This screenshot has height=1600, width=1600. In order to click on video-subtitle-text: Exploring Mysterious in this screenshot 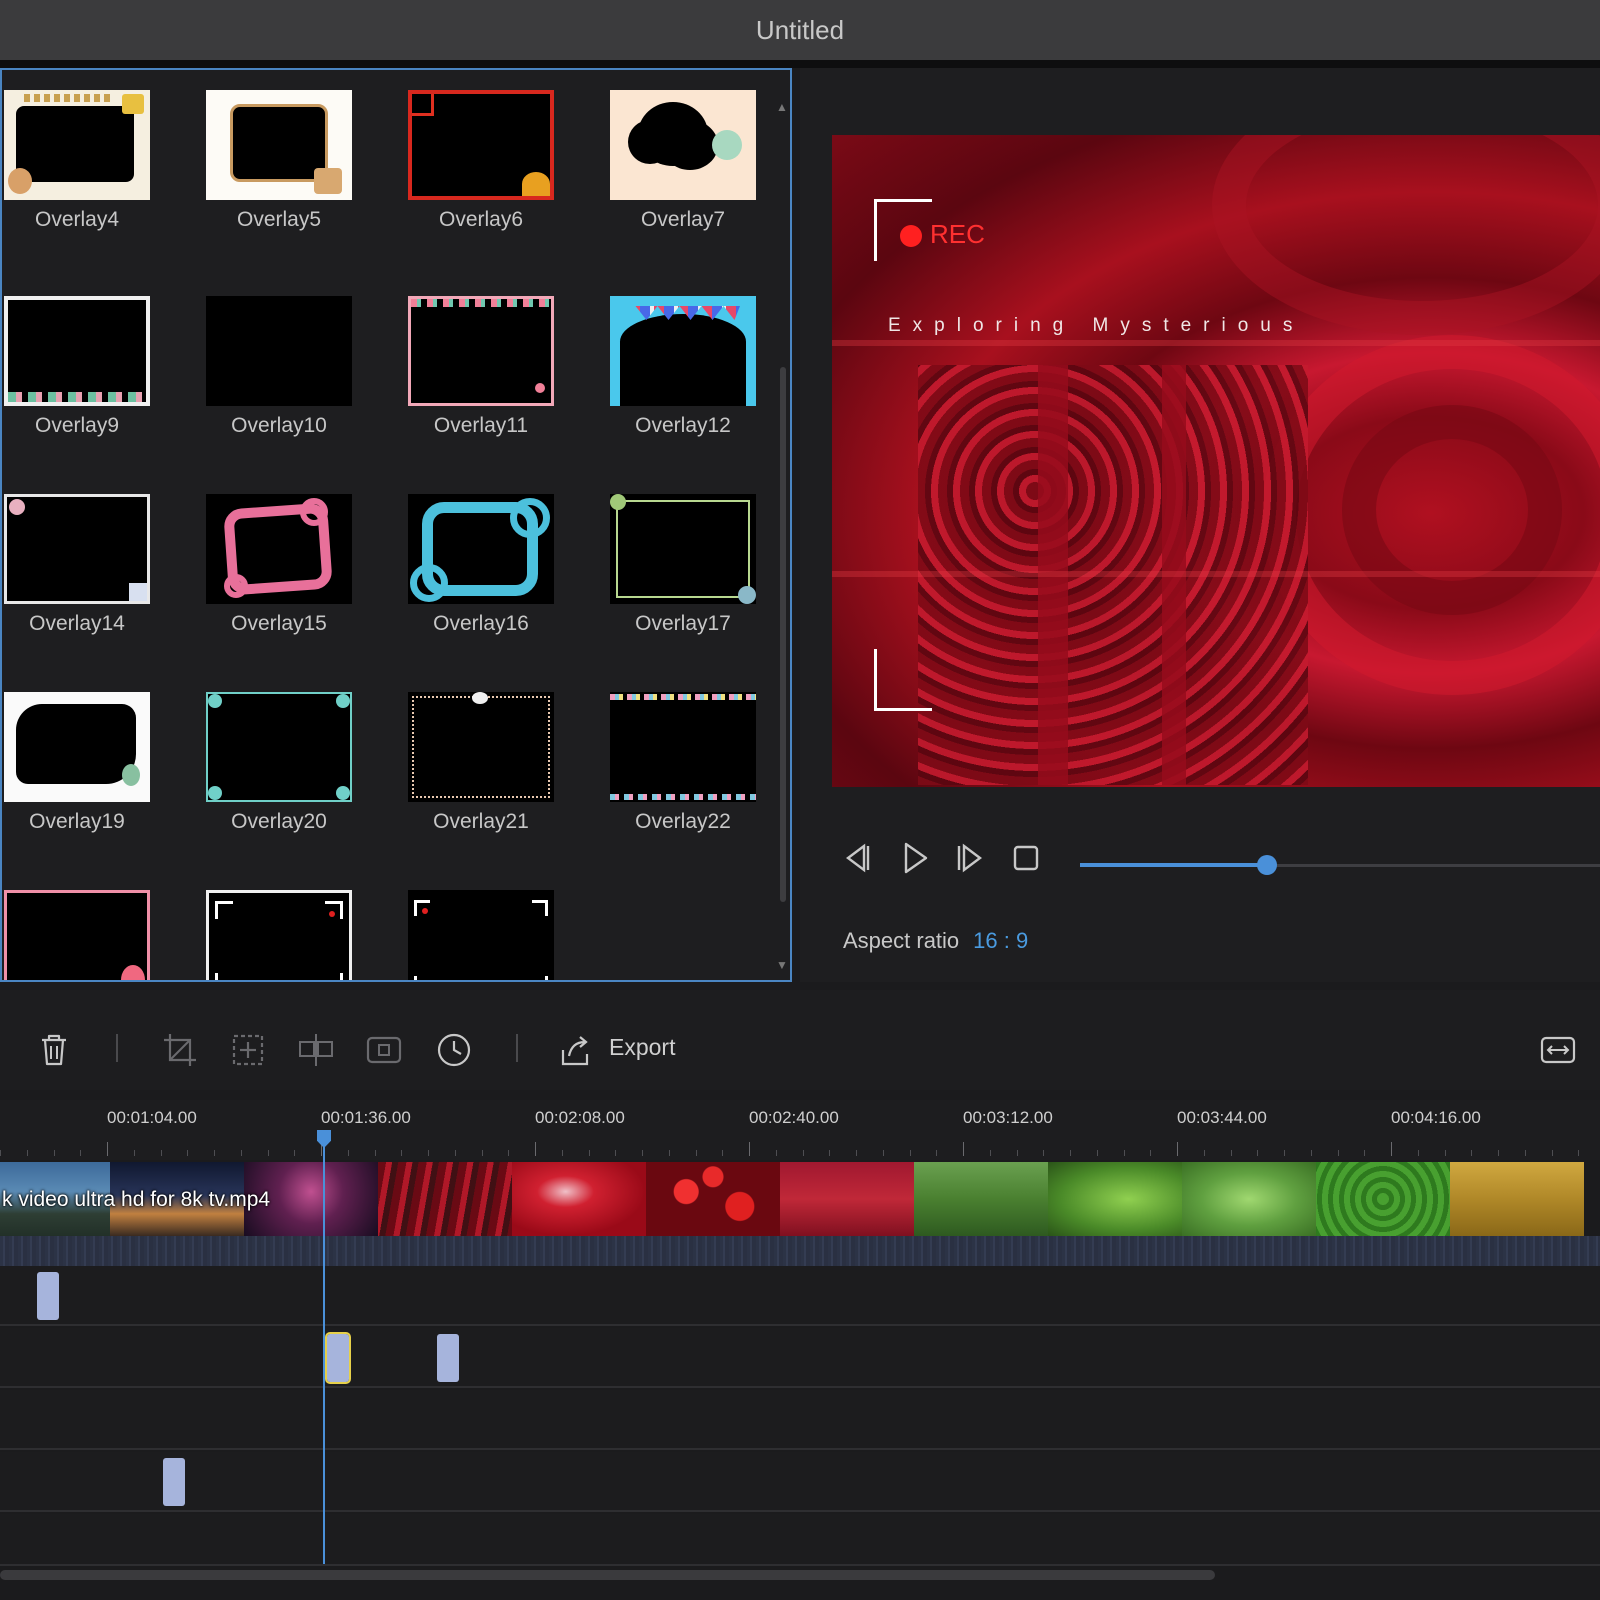, I will do `click(1096, 325)`.